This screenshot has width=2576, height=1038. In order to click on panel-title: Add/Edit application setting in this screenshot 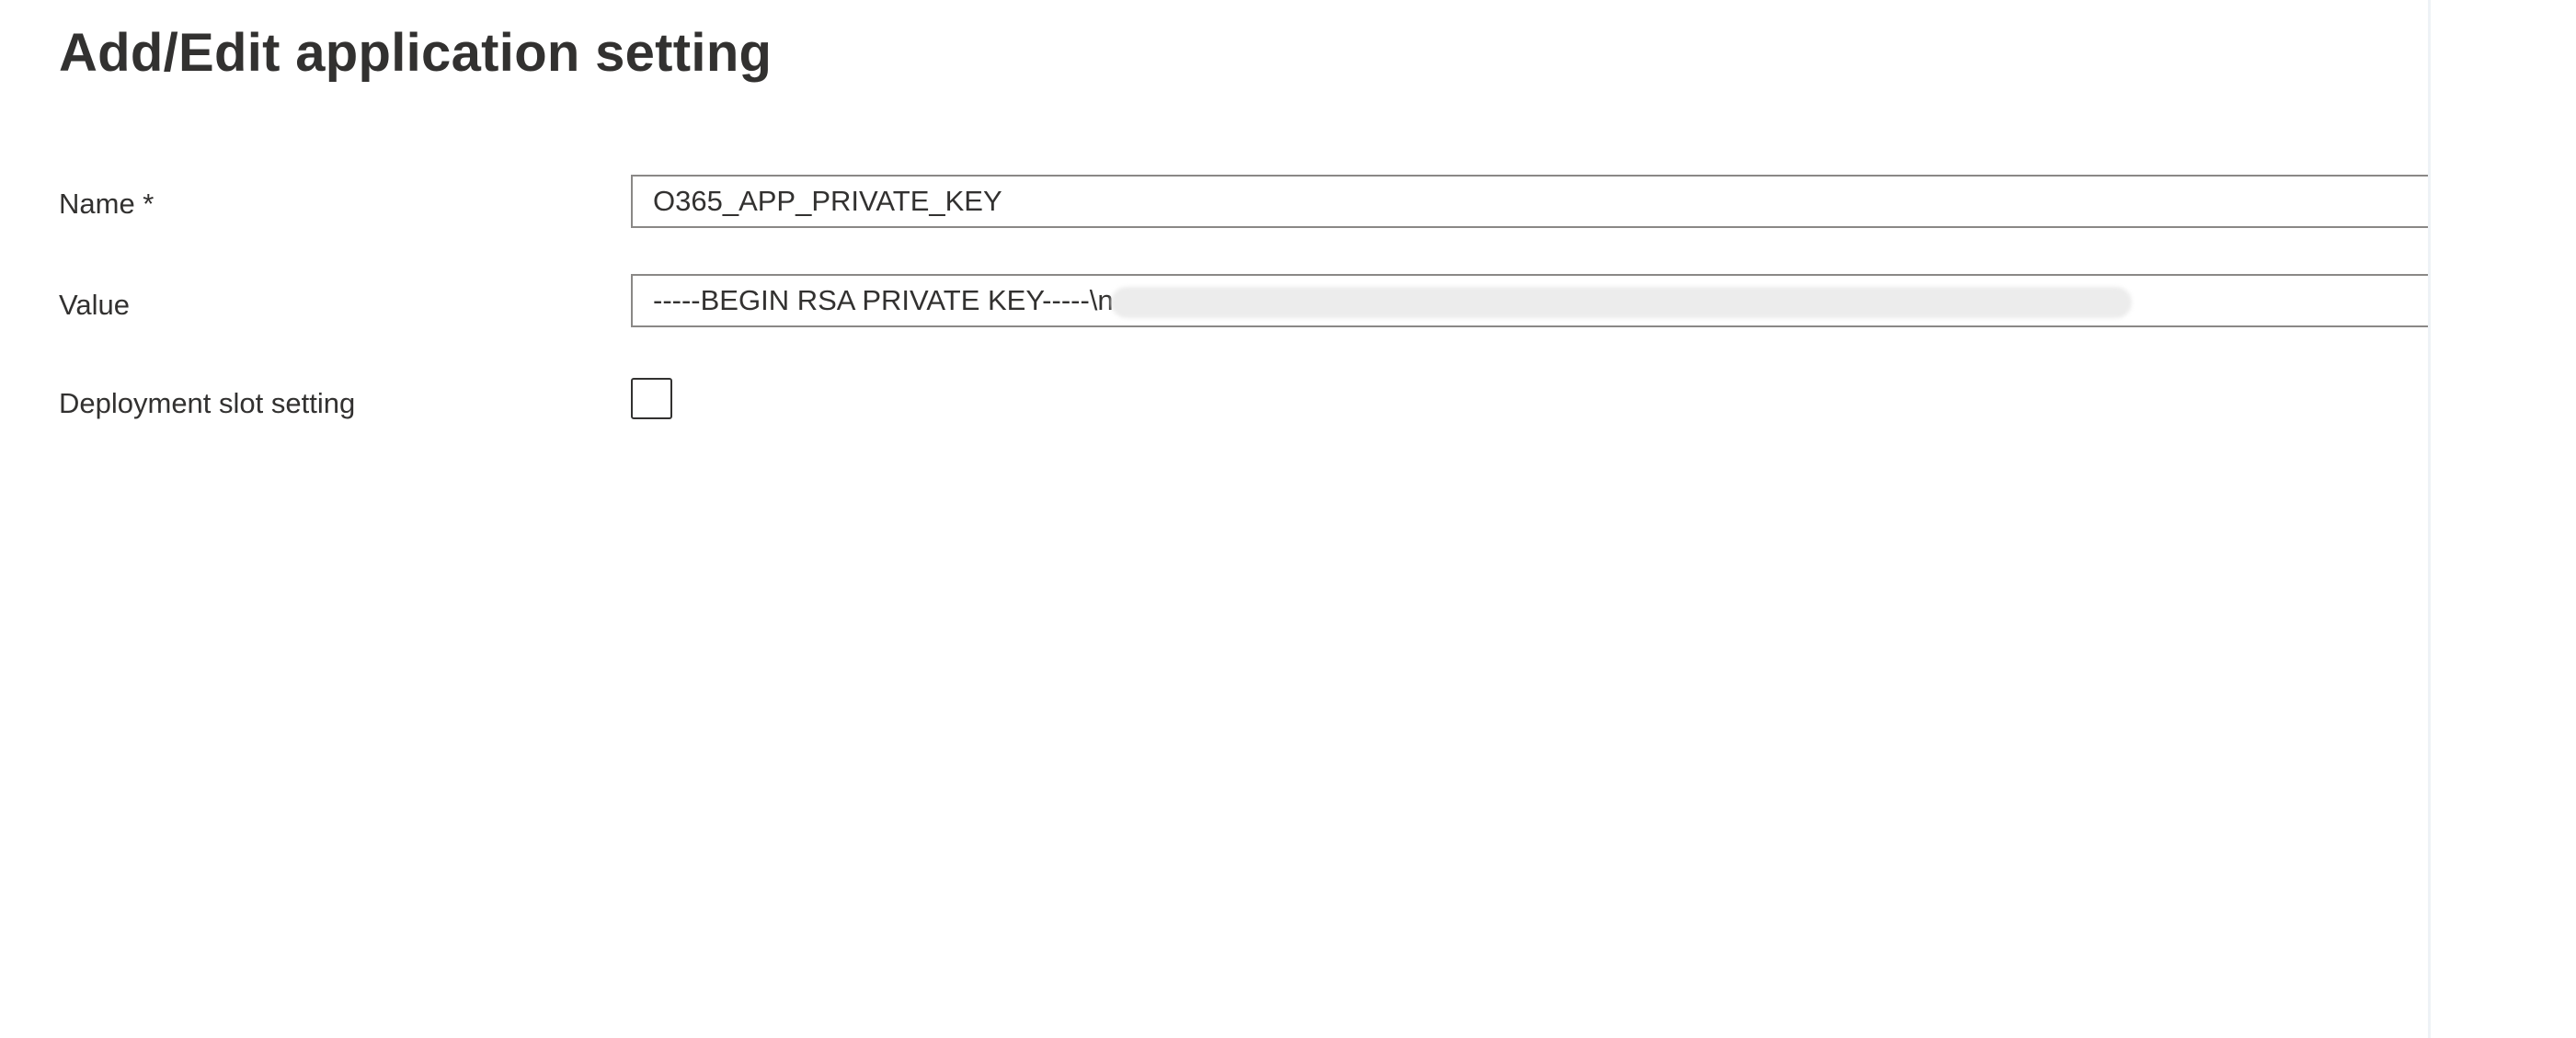, I will do `click(416, 53)`.